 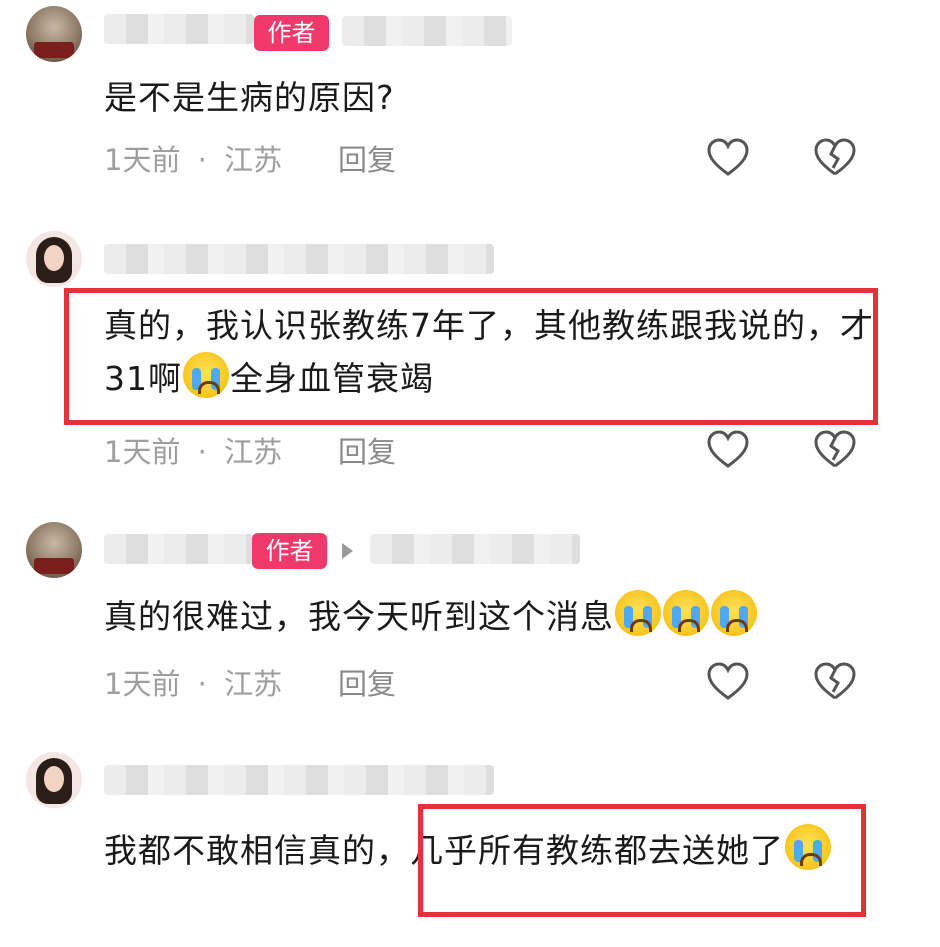 I want to click on comment-text-part2: 全身血管衰竭, so click(x=332, y=378).